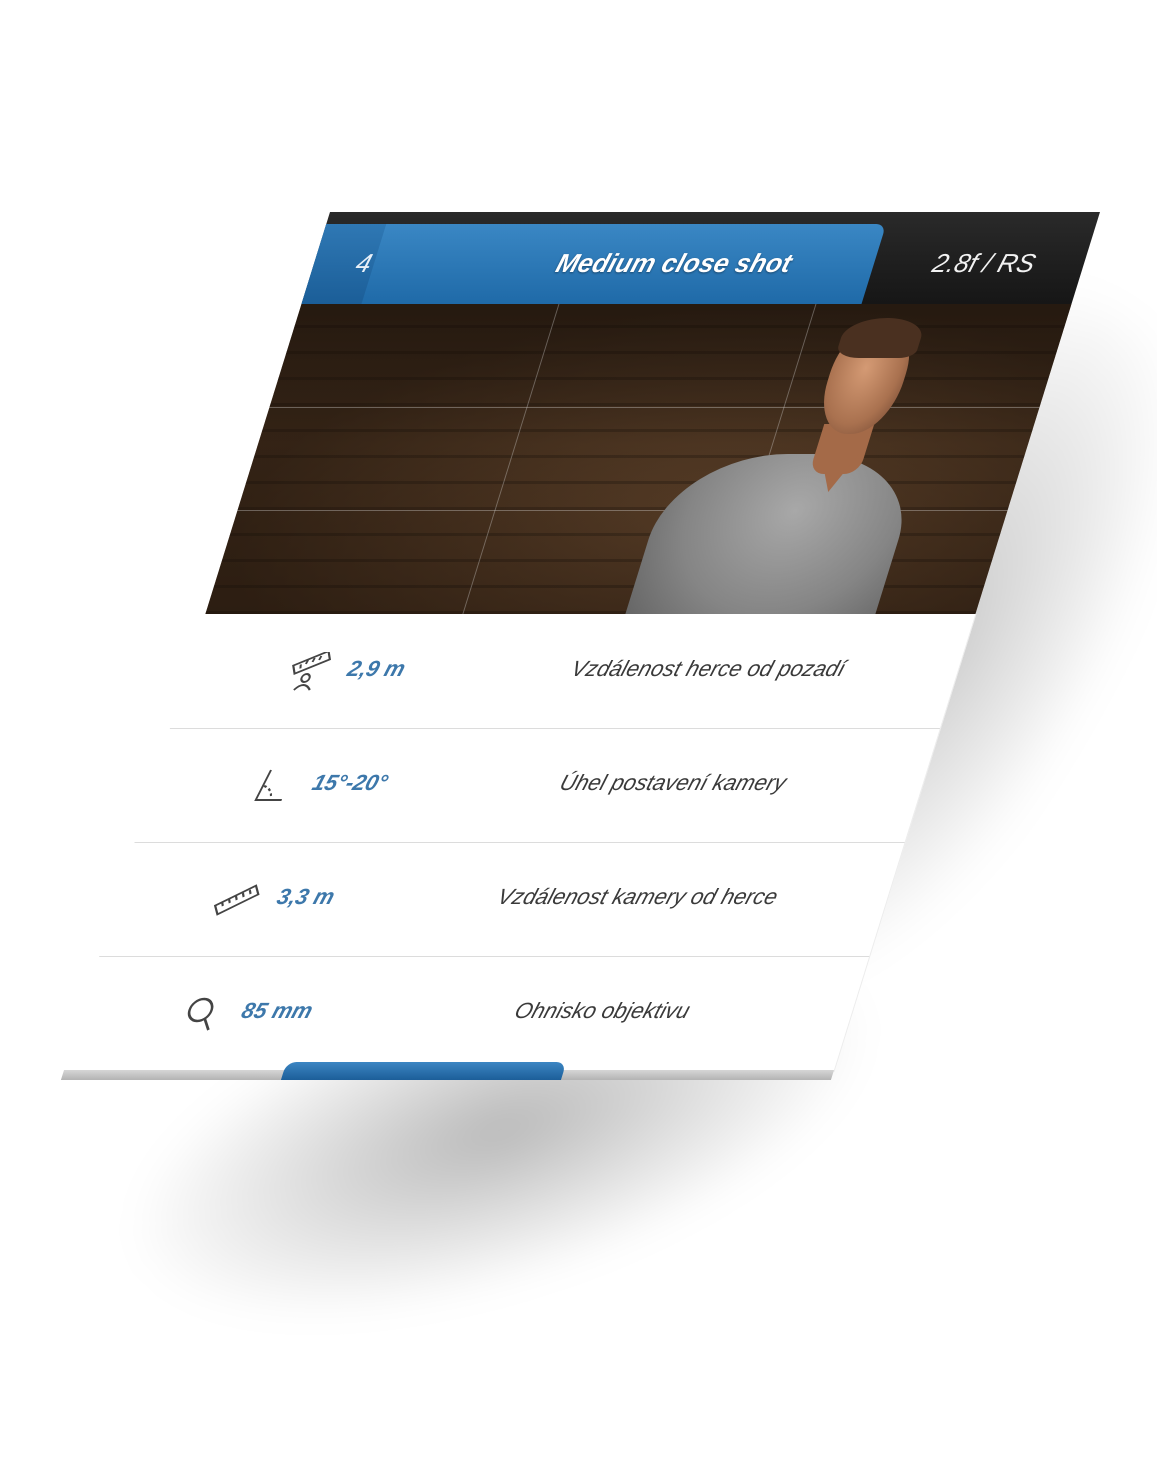 The height and width of the screenshot is (1463, 1157). I want to click on spec-value: 85 mm, so click(277, 1010).